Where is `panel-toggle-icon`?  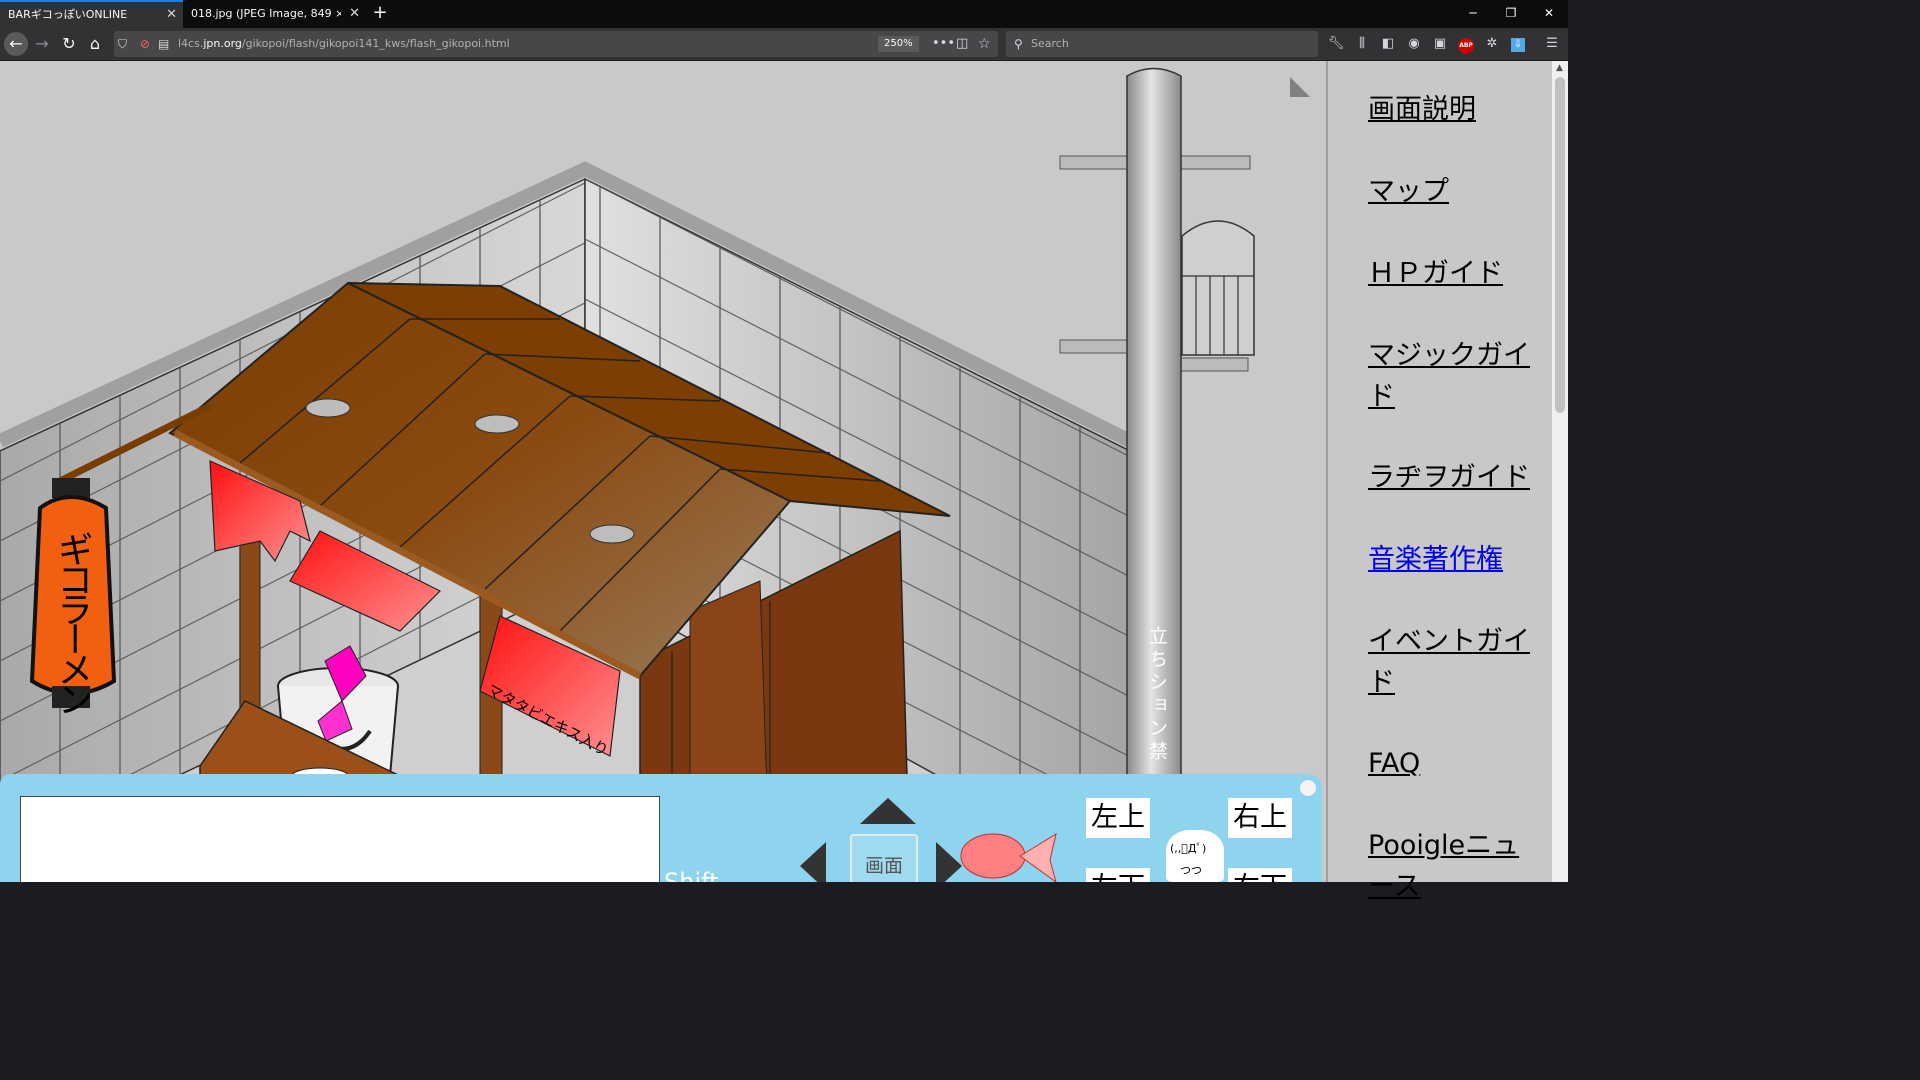
panel-toggle-icon is located at coordinates (1308, 788).